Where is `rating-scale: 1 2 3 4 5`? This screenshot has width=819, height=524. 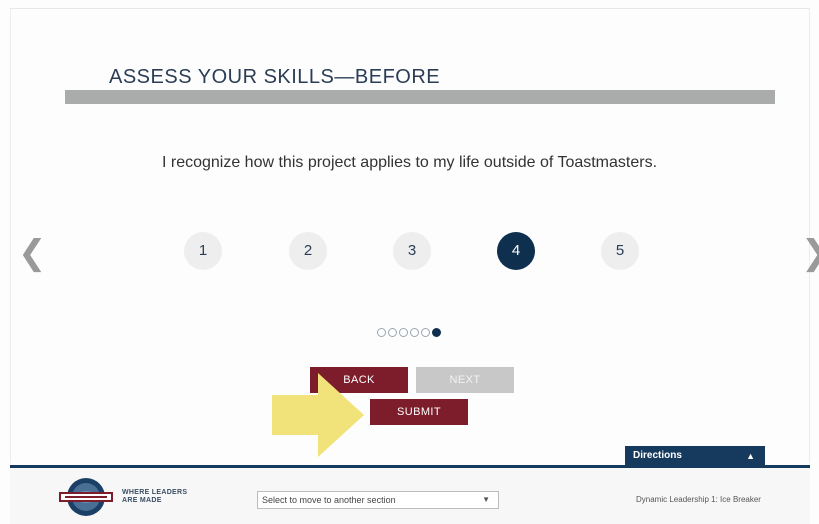 rating-scale: 1 2 3 4 5 is located at coordinates (409, 252).